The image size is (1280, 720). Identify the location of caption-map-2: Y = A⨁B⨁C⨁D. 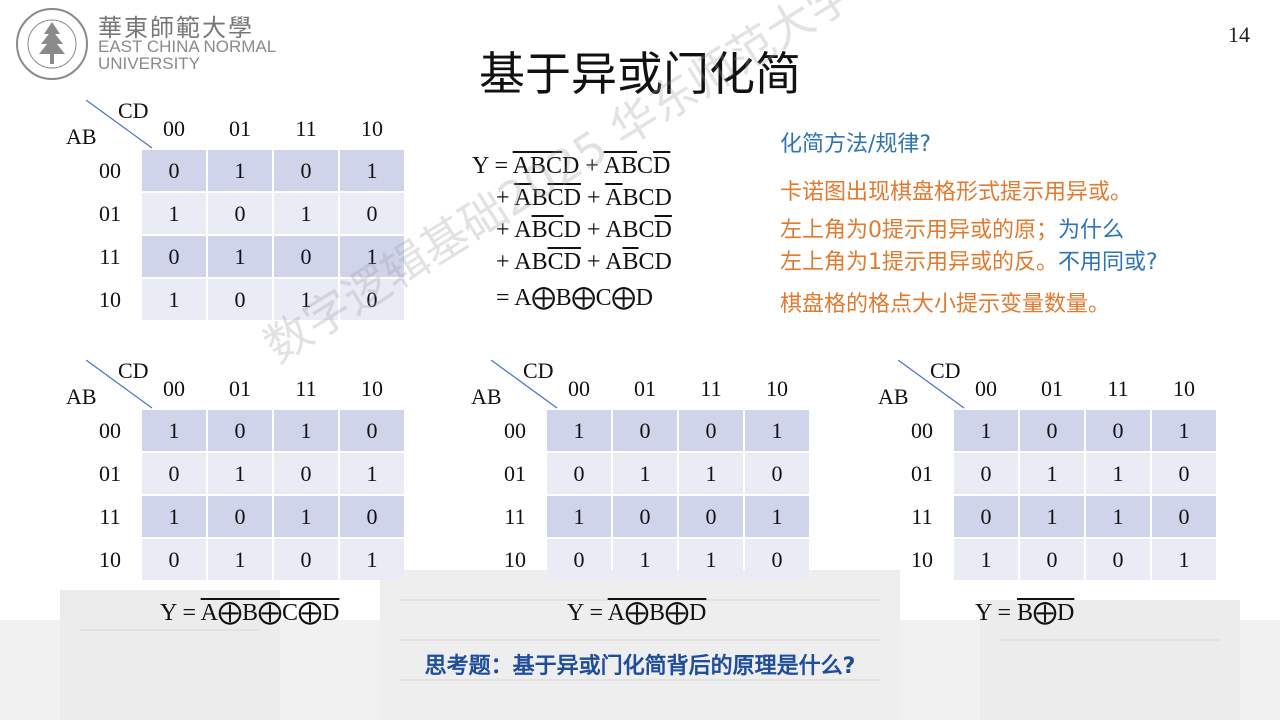
(249, 612).